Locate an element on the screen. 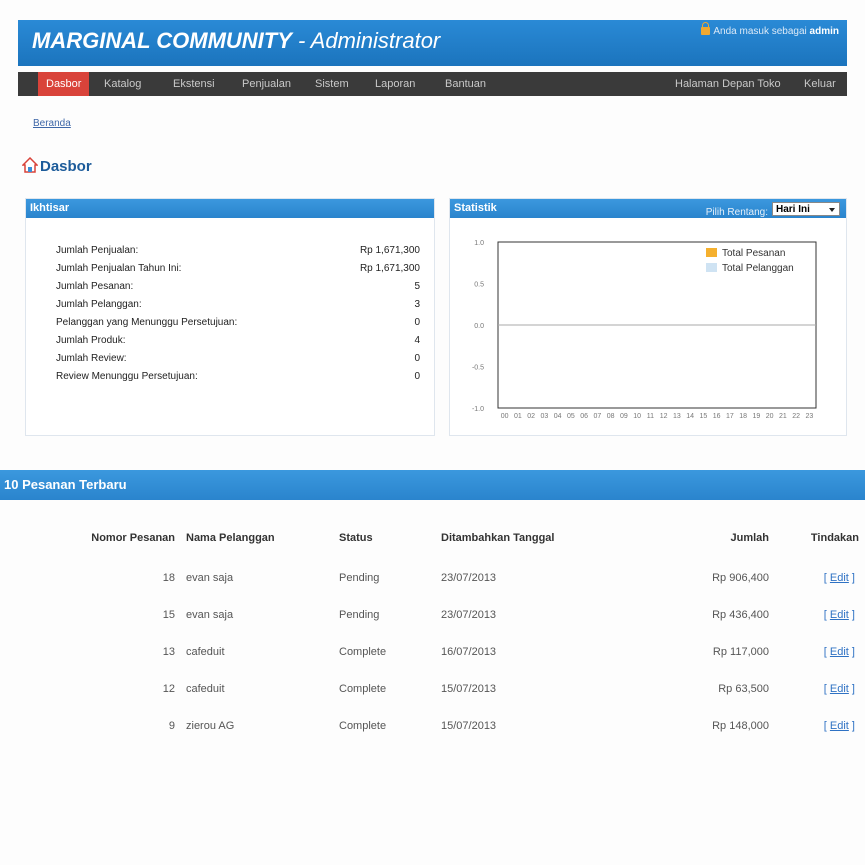 Image resolution: width=865 pixels, height=865 pixels. order-id: 15 is located at coordinates (168, 615).